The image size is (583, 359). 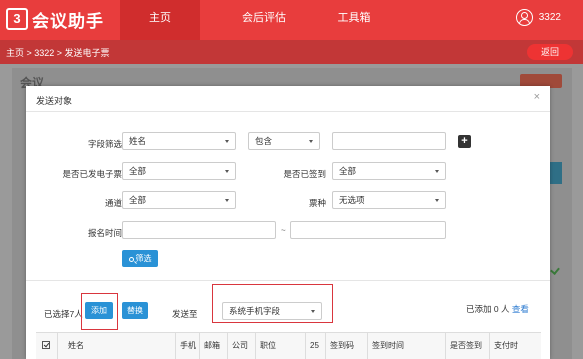 What do you see at coordinates (550, 52) in the screenshot?
I see `back-button: 返回` at bounding box center [550, 52].